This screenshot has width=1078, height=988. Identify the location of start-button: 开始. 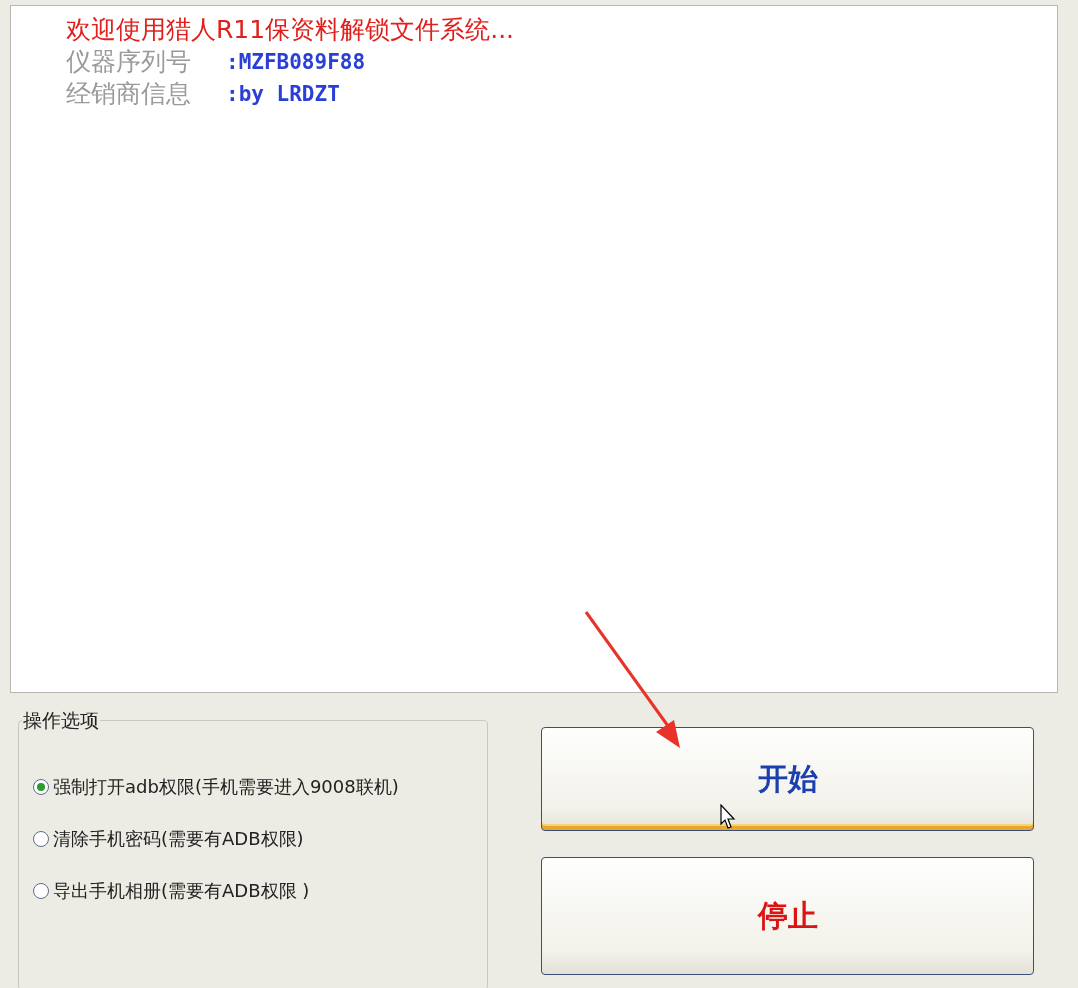
(787, 779).